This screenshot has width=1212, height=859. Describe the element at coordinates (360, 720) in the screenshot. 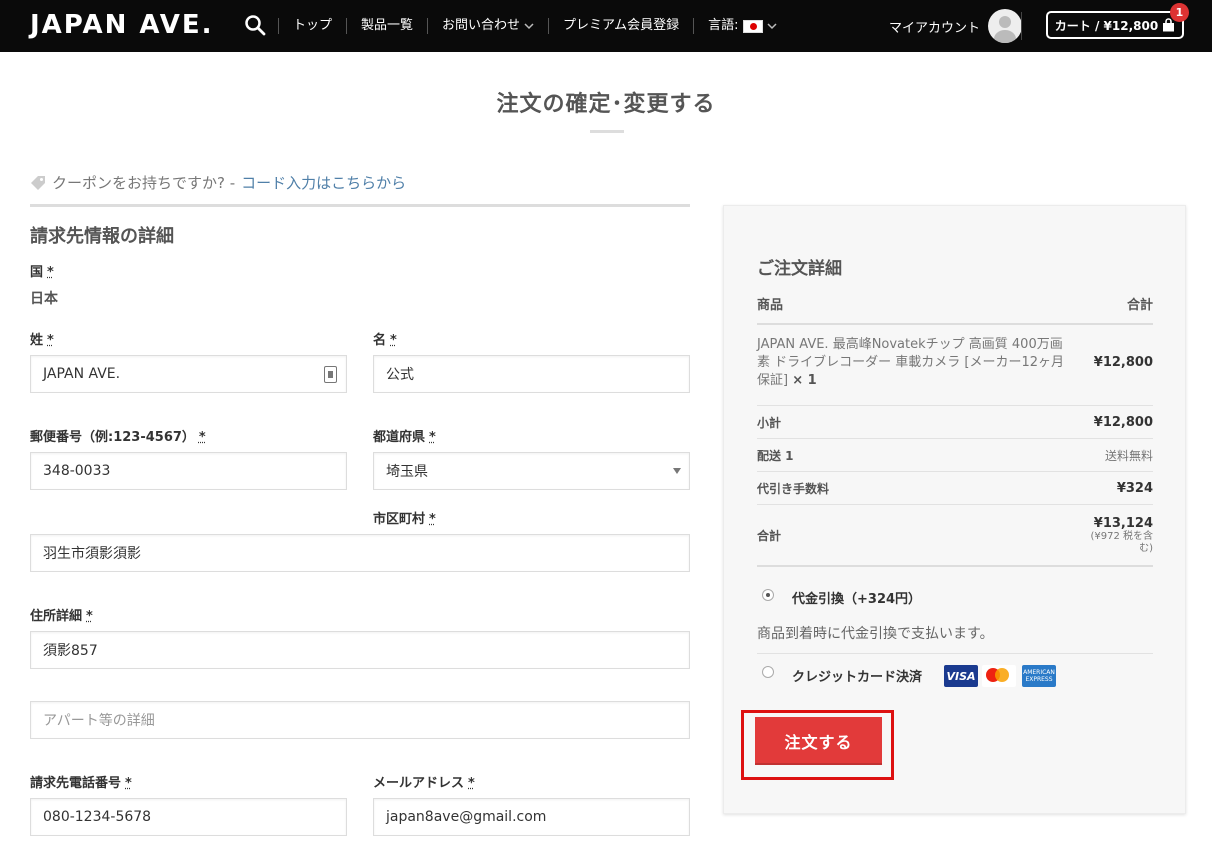

I see `address2-field: アパート等の詳細` at that location.